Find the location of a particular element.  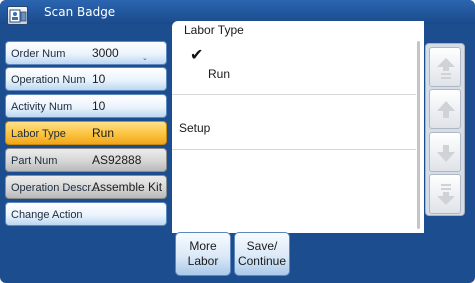

scrollbar is located at coordinates (418, 135).